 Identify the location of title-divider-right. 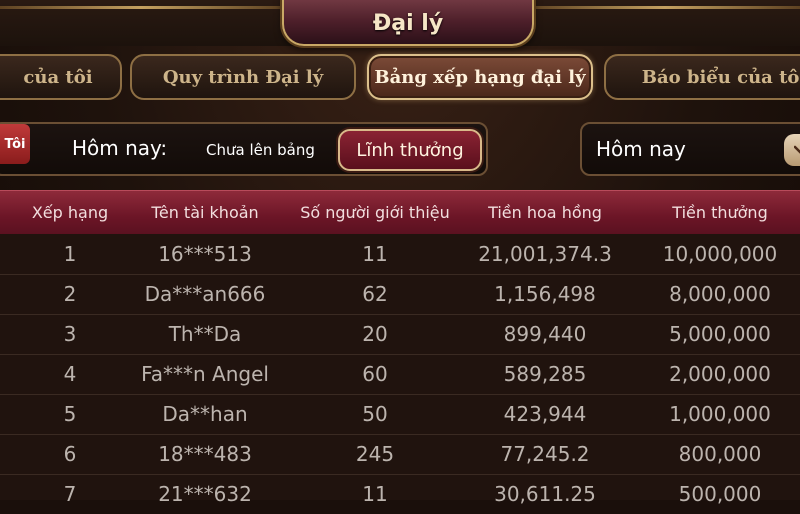
(665, 7).